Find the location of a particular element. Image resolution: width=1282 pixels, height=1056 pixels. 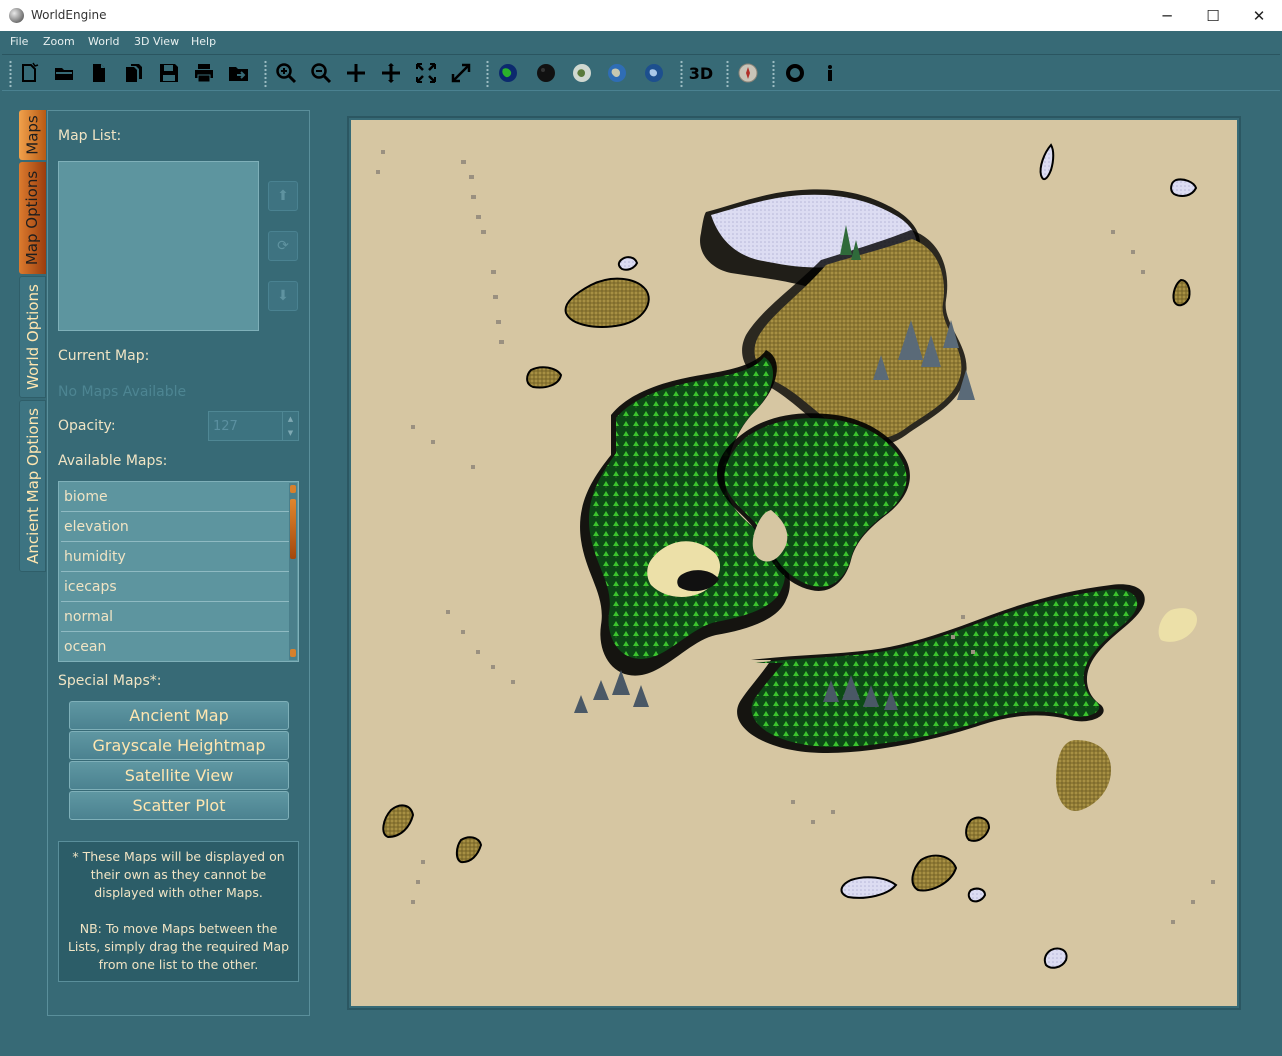

arrow-down-icon: ⬇ is located at coordinates (283, 296).